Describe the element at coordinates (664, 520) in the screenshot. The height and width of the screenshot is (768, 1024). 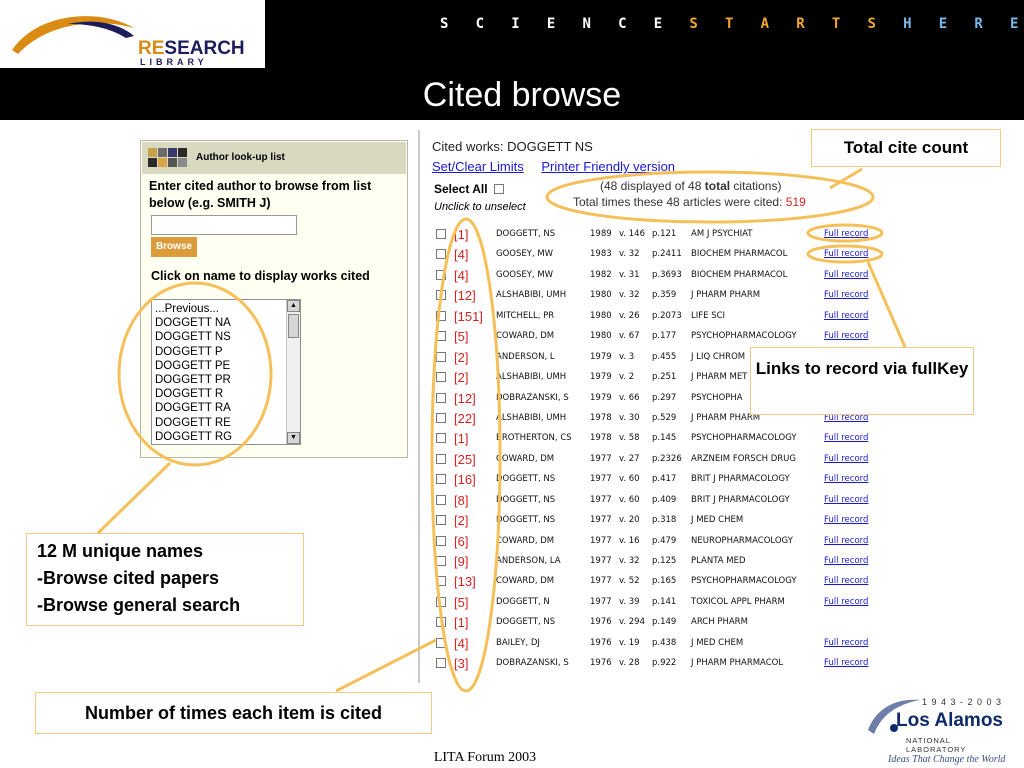
I see `page: p.318` at that location.